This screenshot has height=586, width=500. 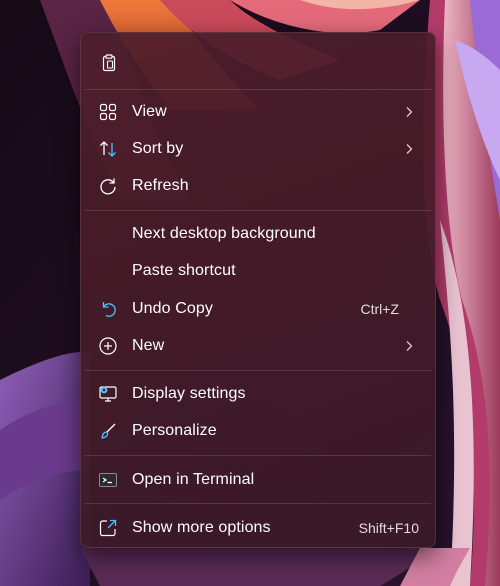 What do you see at coordinates (160, 185) in the screenshot?
I see `menu-item-label: Refresh` at bounding box center [160, 185].